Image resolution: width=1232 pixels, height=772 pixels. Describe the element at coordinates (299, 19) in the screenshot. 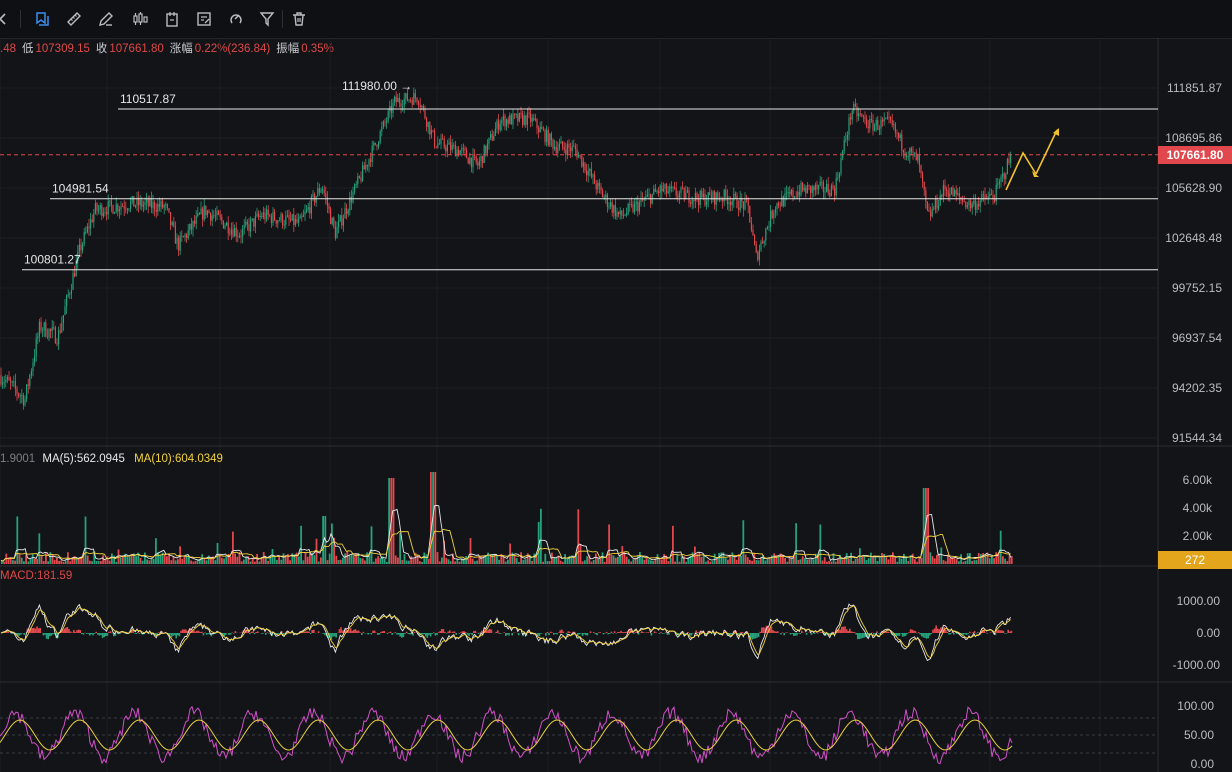

I see `trash-icon` at that location.